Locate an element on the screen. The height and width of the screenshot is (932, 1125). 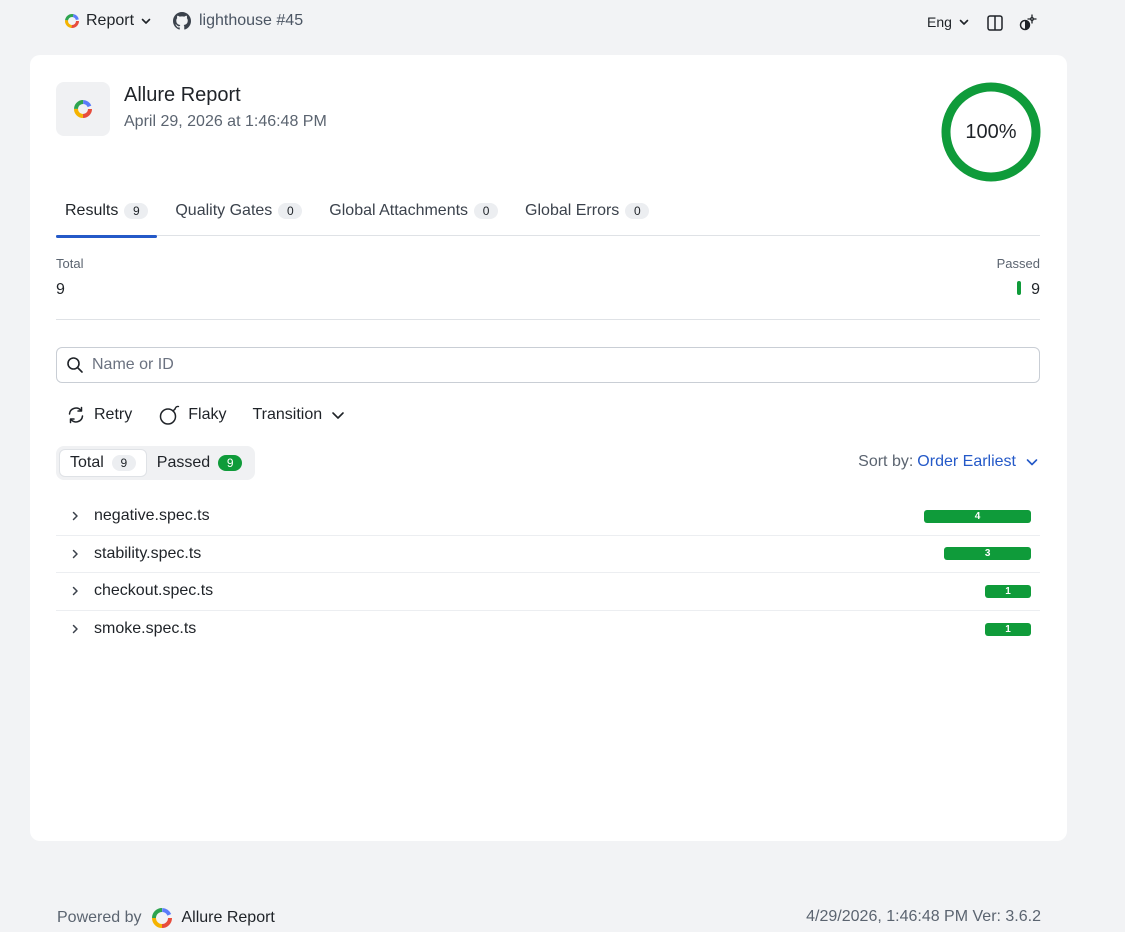
flaky-bomb-icon is located at coordinates (169, 415).